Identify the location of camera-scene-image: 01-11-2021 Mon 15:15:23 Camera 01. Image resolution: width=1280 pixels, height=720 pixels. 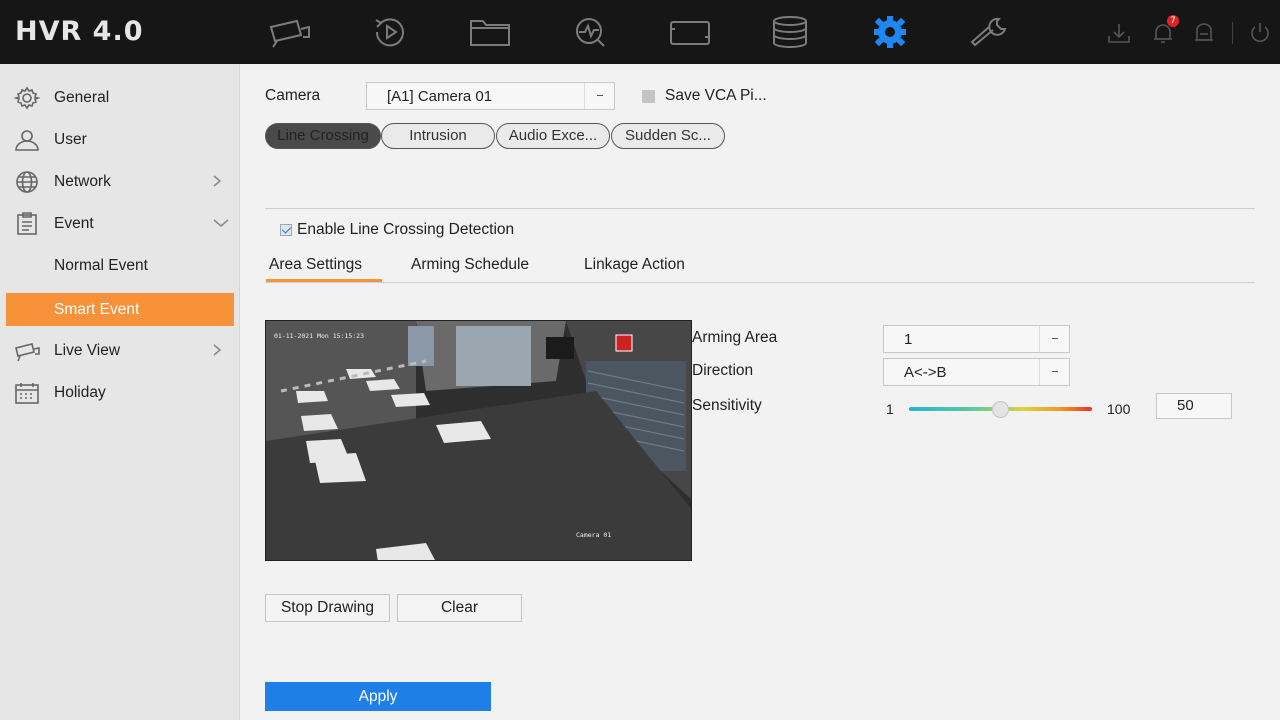
(478, 440).